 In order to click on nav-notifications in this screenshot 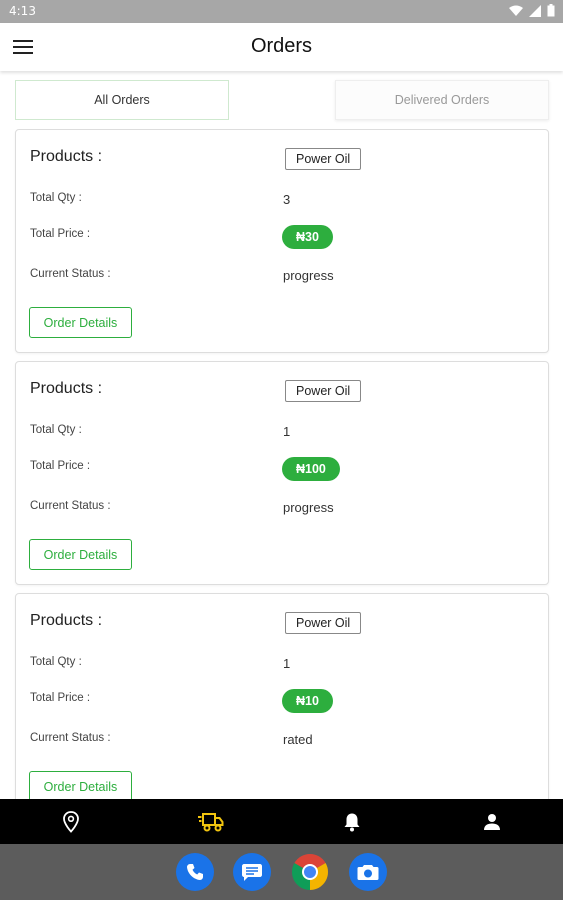, I will do `click(352, 821)`.